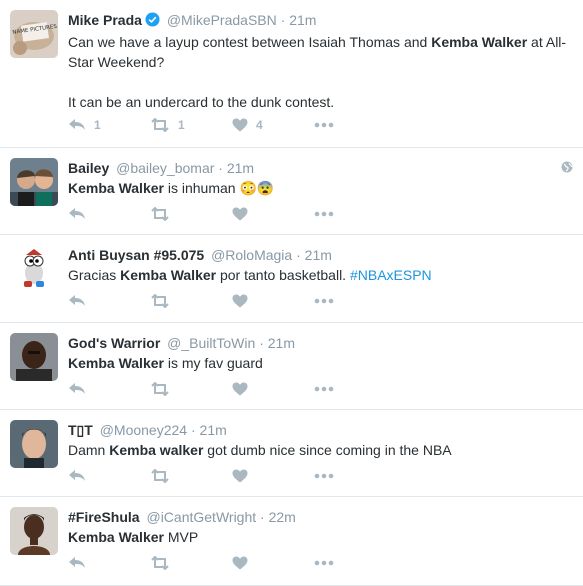 Image resolution: width=583 pixels, height=586 pixels. I want to click on text-segment: is my fav guard, so click(213, 363).